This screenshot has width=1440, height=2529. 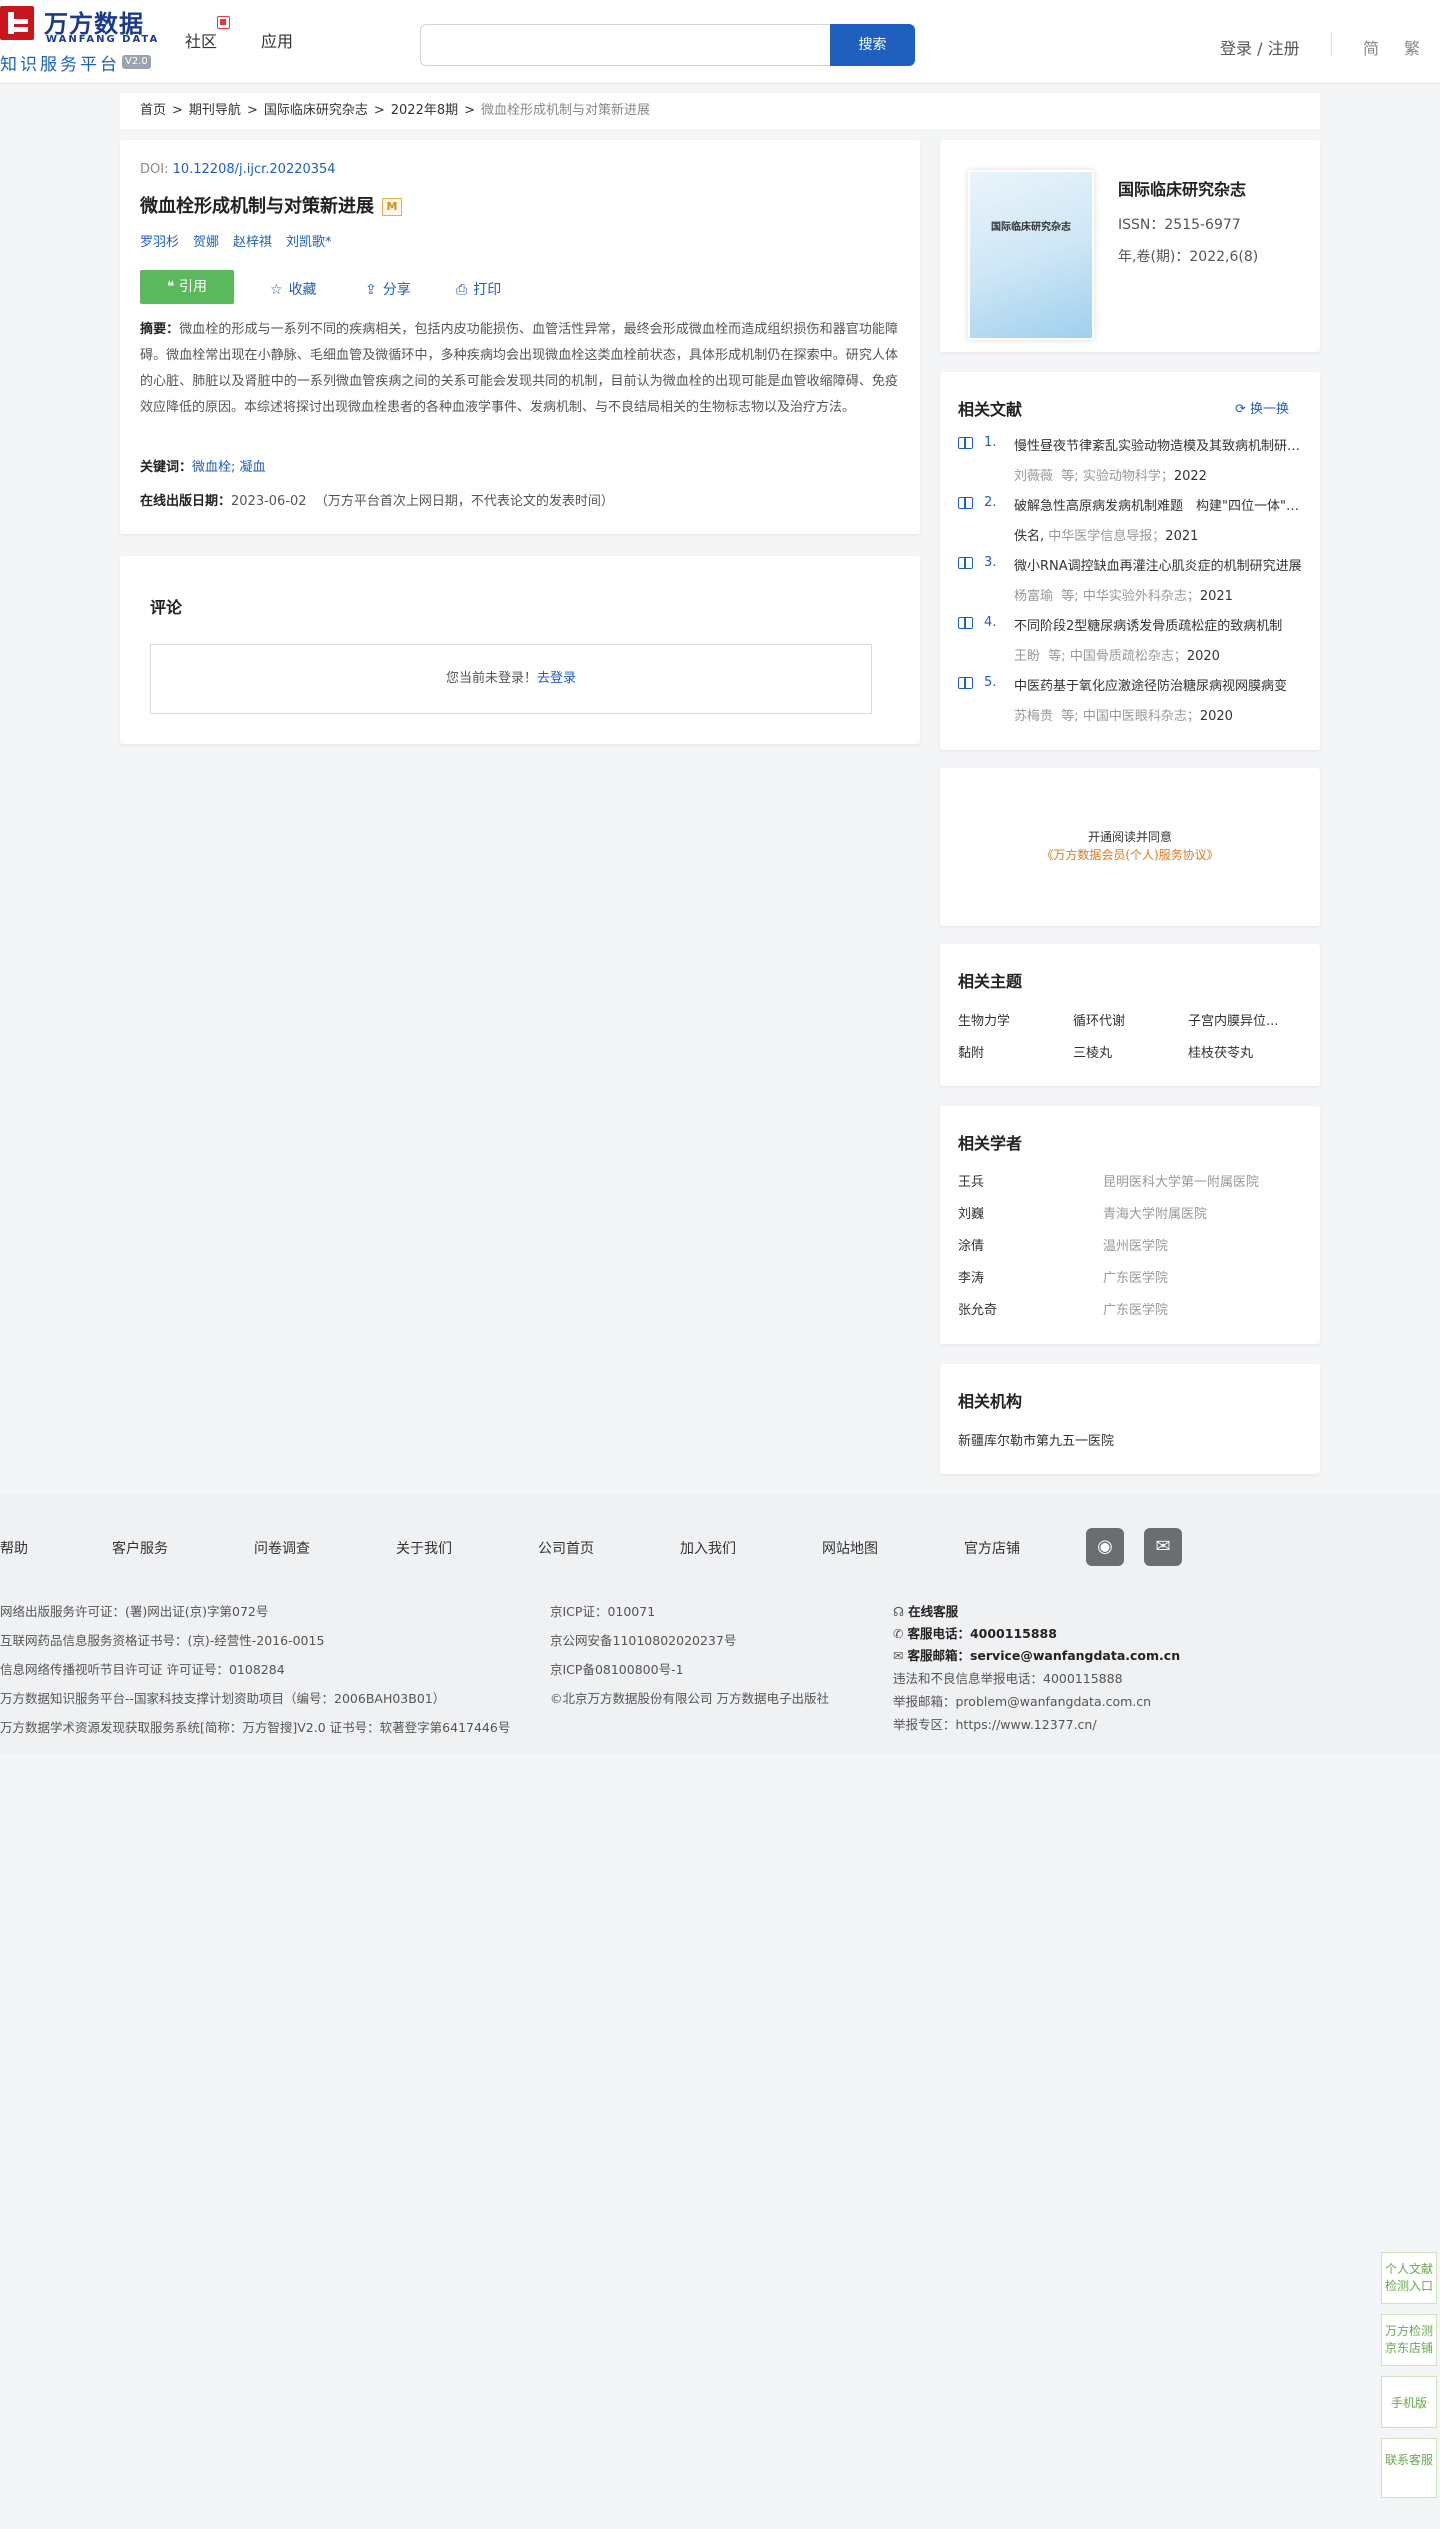 I want to click on related-doc-meta: 王盼 等; 中国骨质疏松杂志；2020, so click(x=1117, y=654).